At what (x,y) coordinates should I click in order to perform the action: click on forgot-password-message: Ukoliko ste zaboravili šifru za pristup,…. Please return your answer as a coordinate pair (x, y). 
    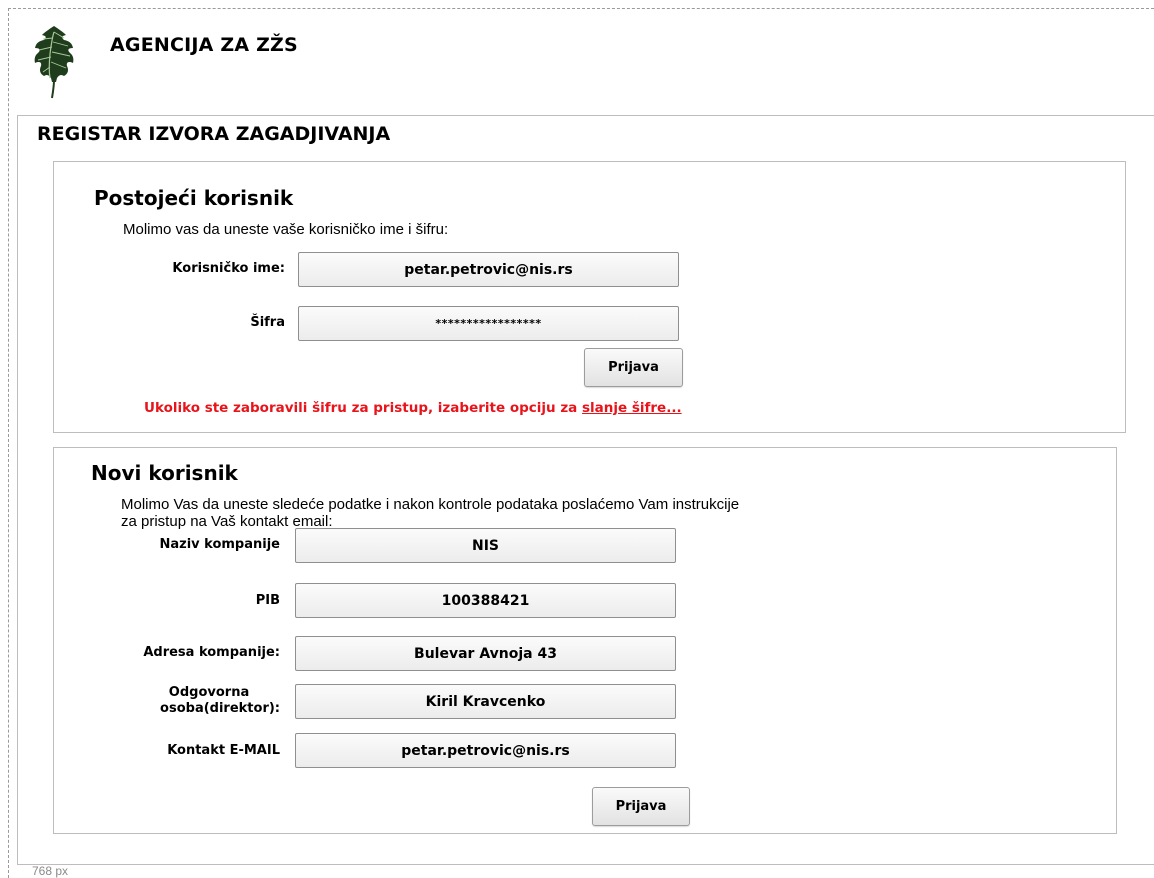
    Looking at the image, I should click on (413, 408).